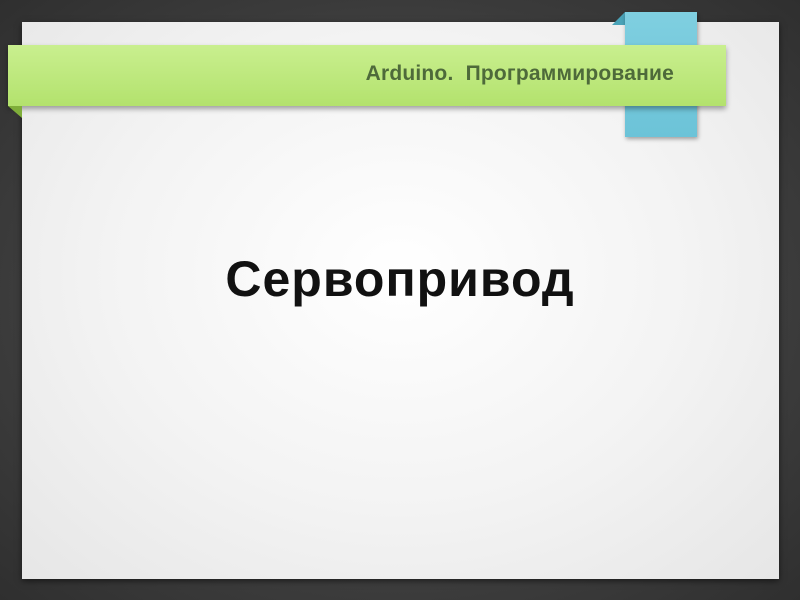 Image resolution: width=800 pixels, height=600 pixels. I want to click on blue-tab-fold, so click(618, 18).